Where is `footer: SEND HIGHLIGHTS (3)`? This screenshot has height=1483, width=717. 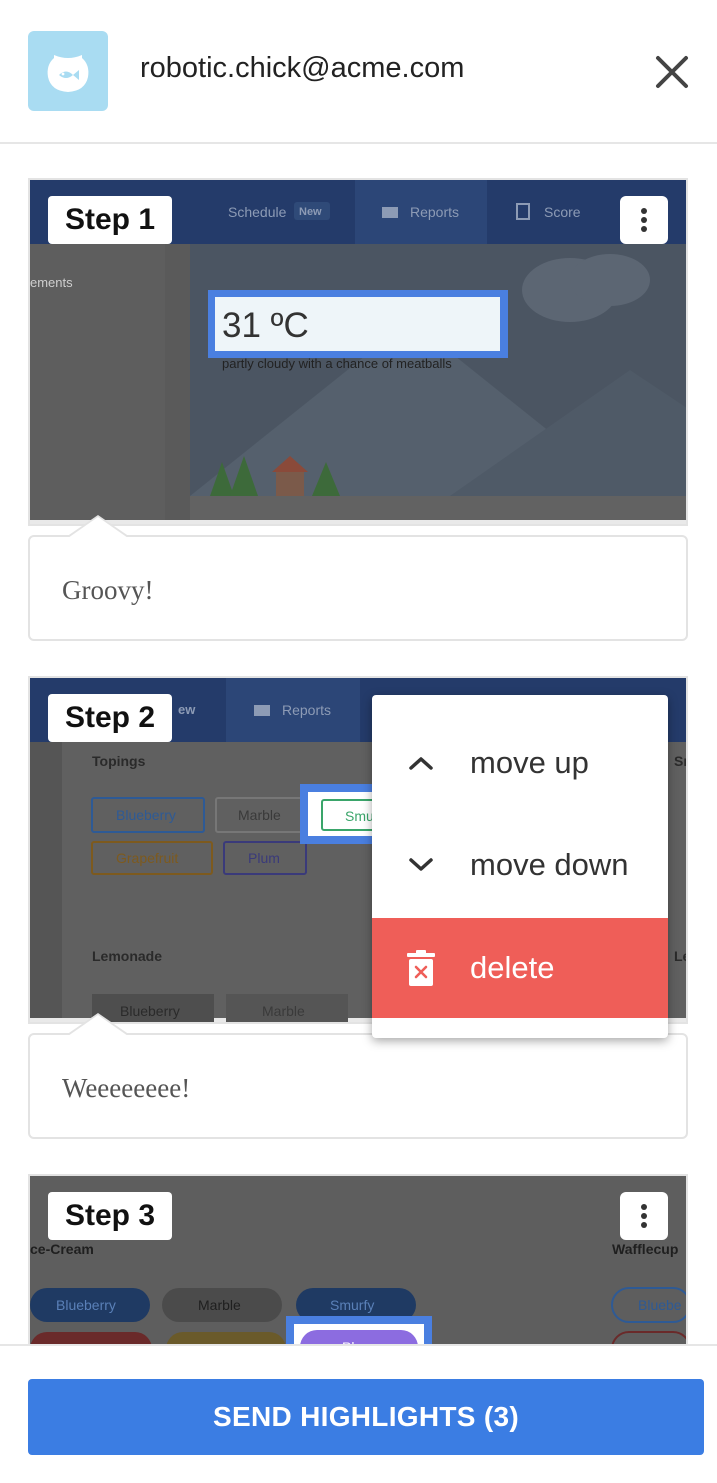
footer: SEND HIGHLIGHTS (3) is located at coordinates (358, 1413).